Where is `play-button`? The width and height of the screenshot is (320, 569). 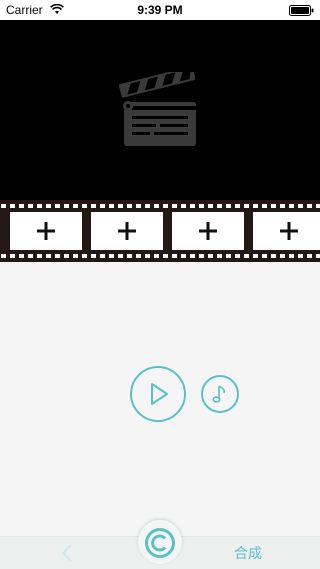 play-button is located at coordinates (158, 394).